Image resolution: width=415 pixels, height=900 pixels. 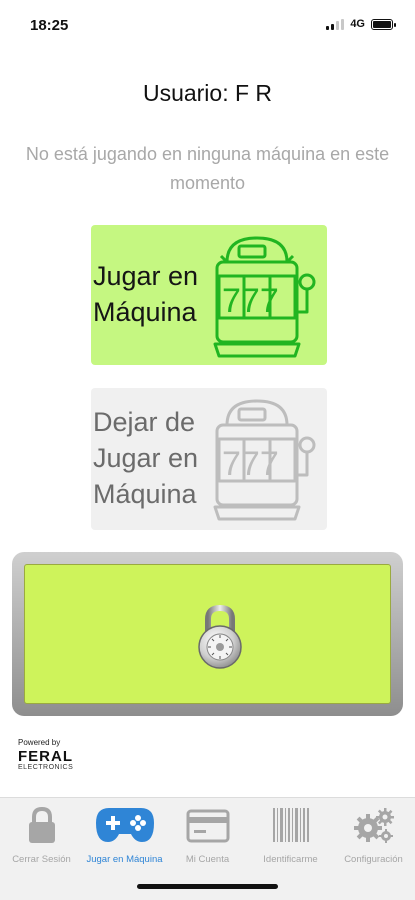 I want to click on stop-label-line-2: Jugar en, so click(x=146, y=458).